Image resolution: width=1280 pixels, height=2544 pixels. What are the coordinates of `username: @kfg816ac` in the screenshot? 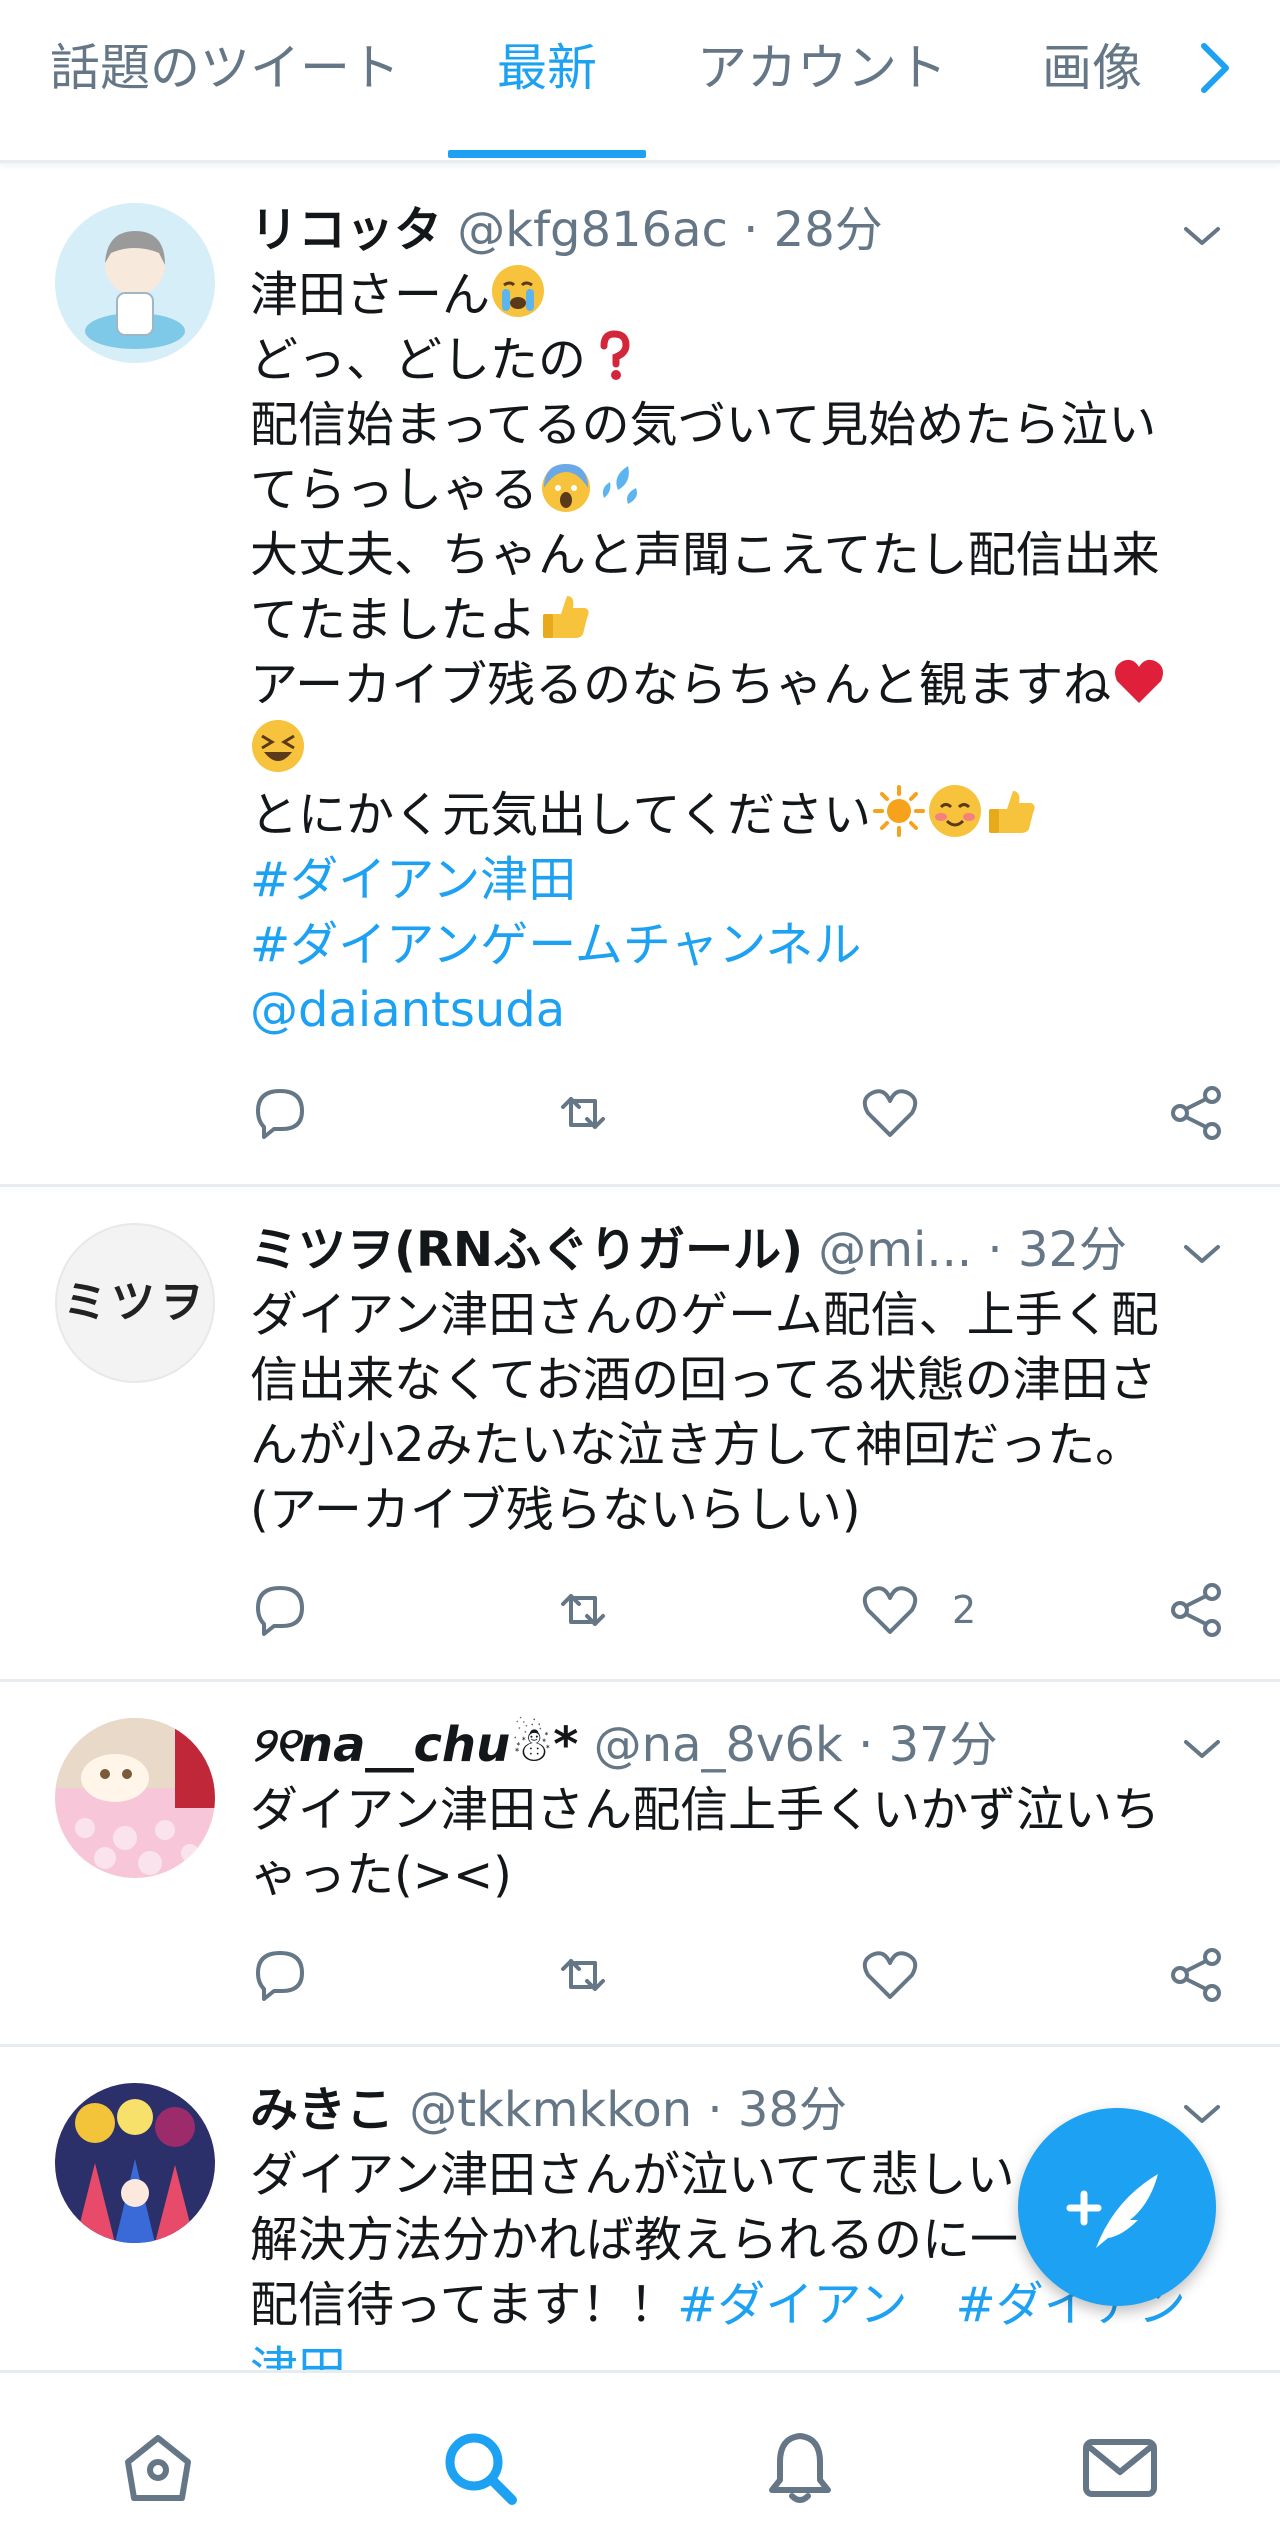 It's located at (592, 230).